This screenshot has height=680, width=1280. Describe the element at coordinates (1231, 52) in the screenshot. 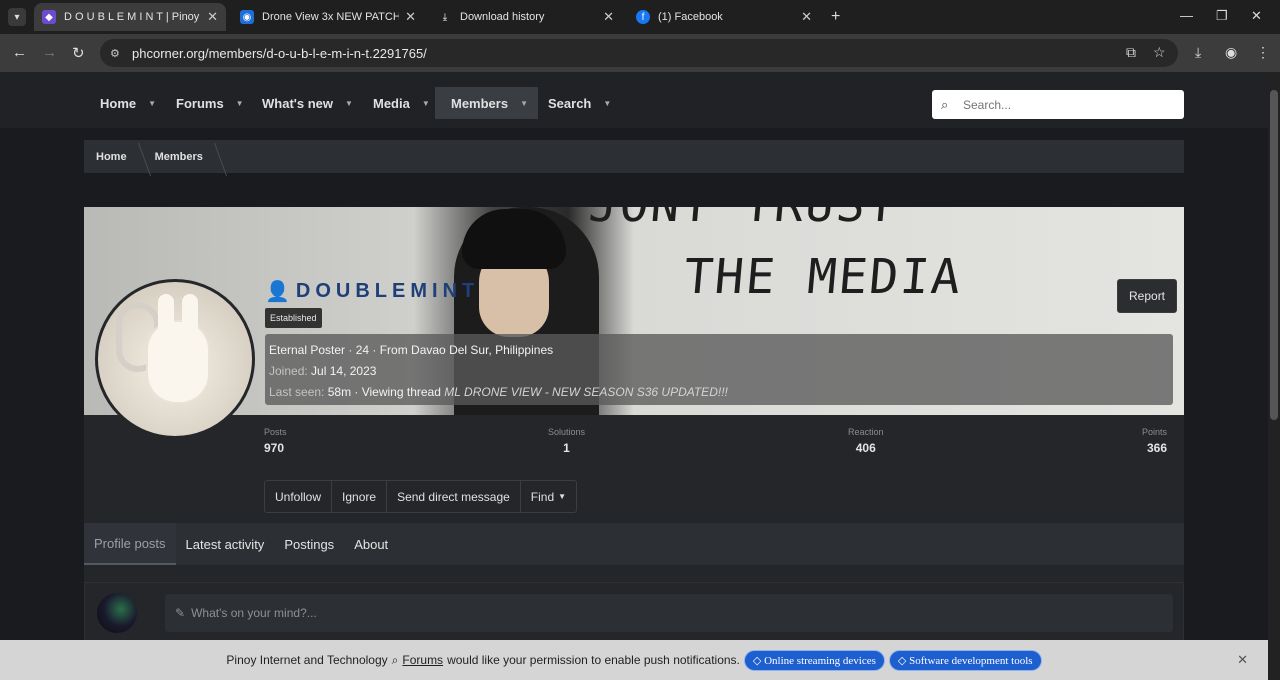

I see `profile-icon: ◉` at that location.